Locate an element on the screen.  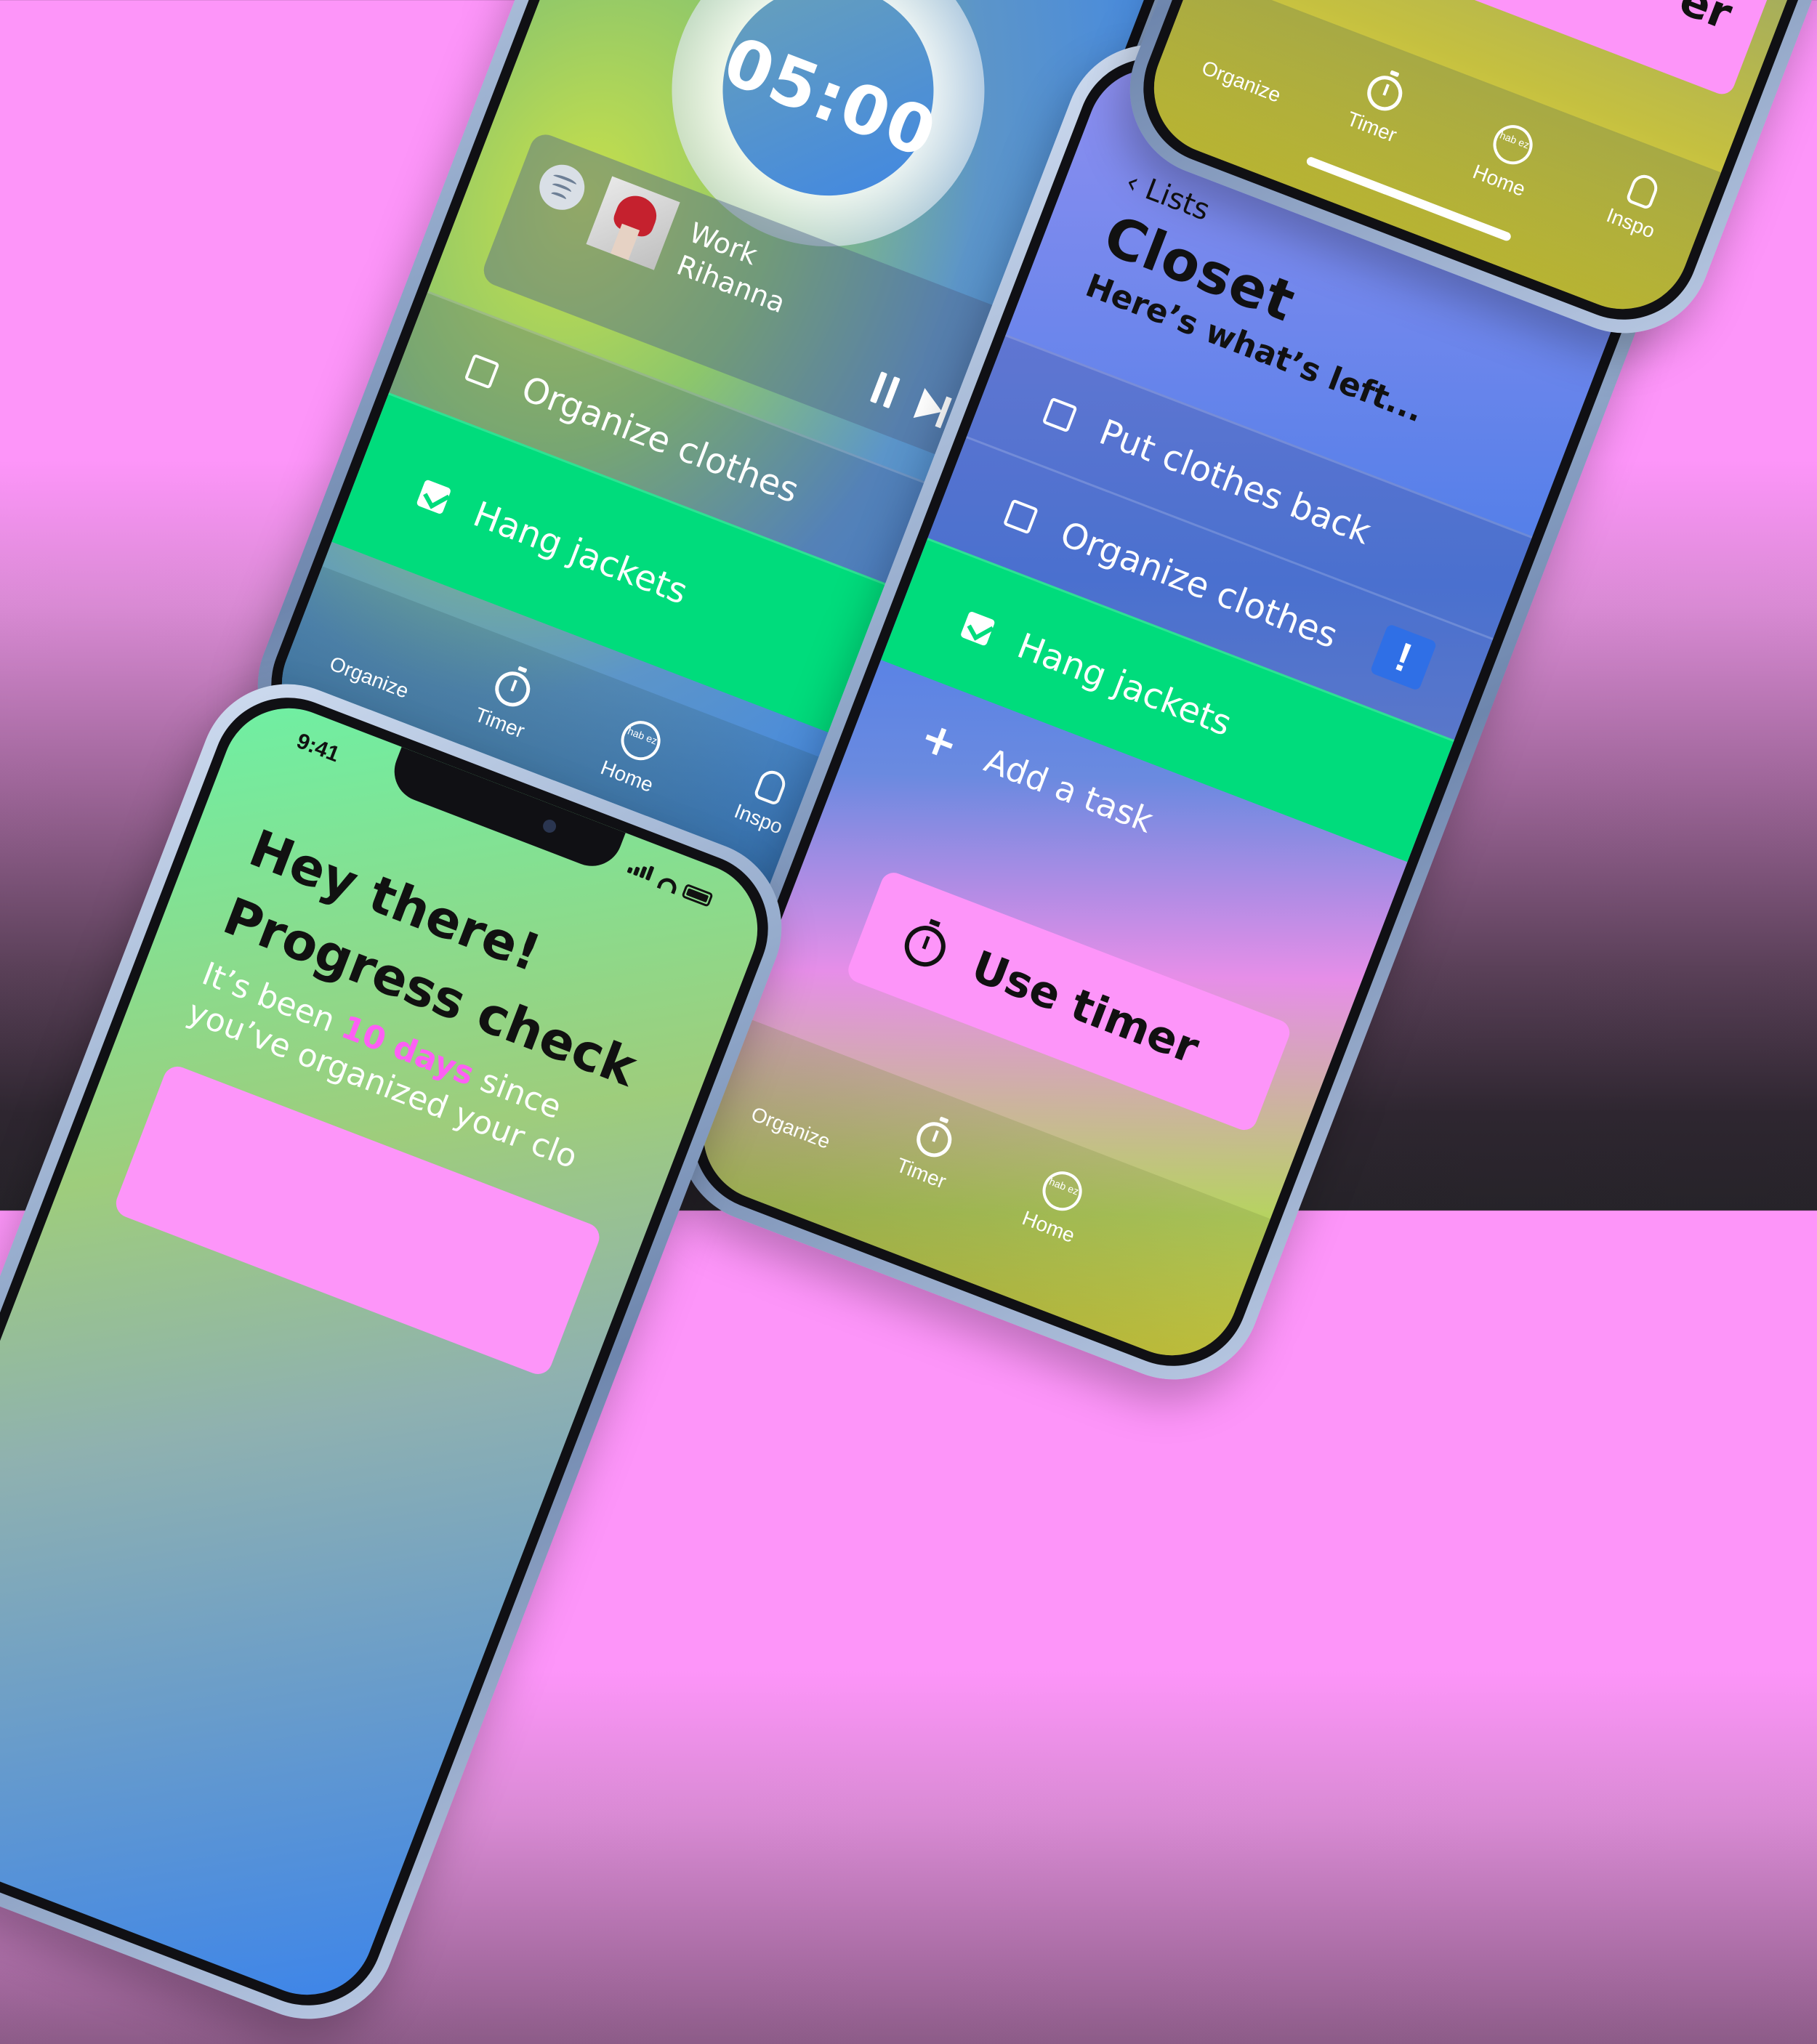
plus-icon: + is located at coordinates (939, 741).